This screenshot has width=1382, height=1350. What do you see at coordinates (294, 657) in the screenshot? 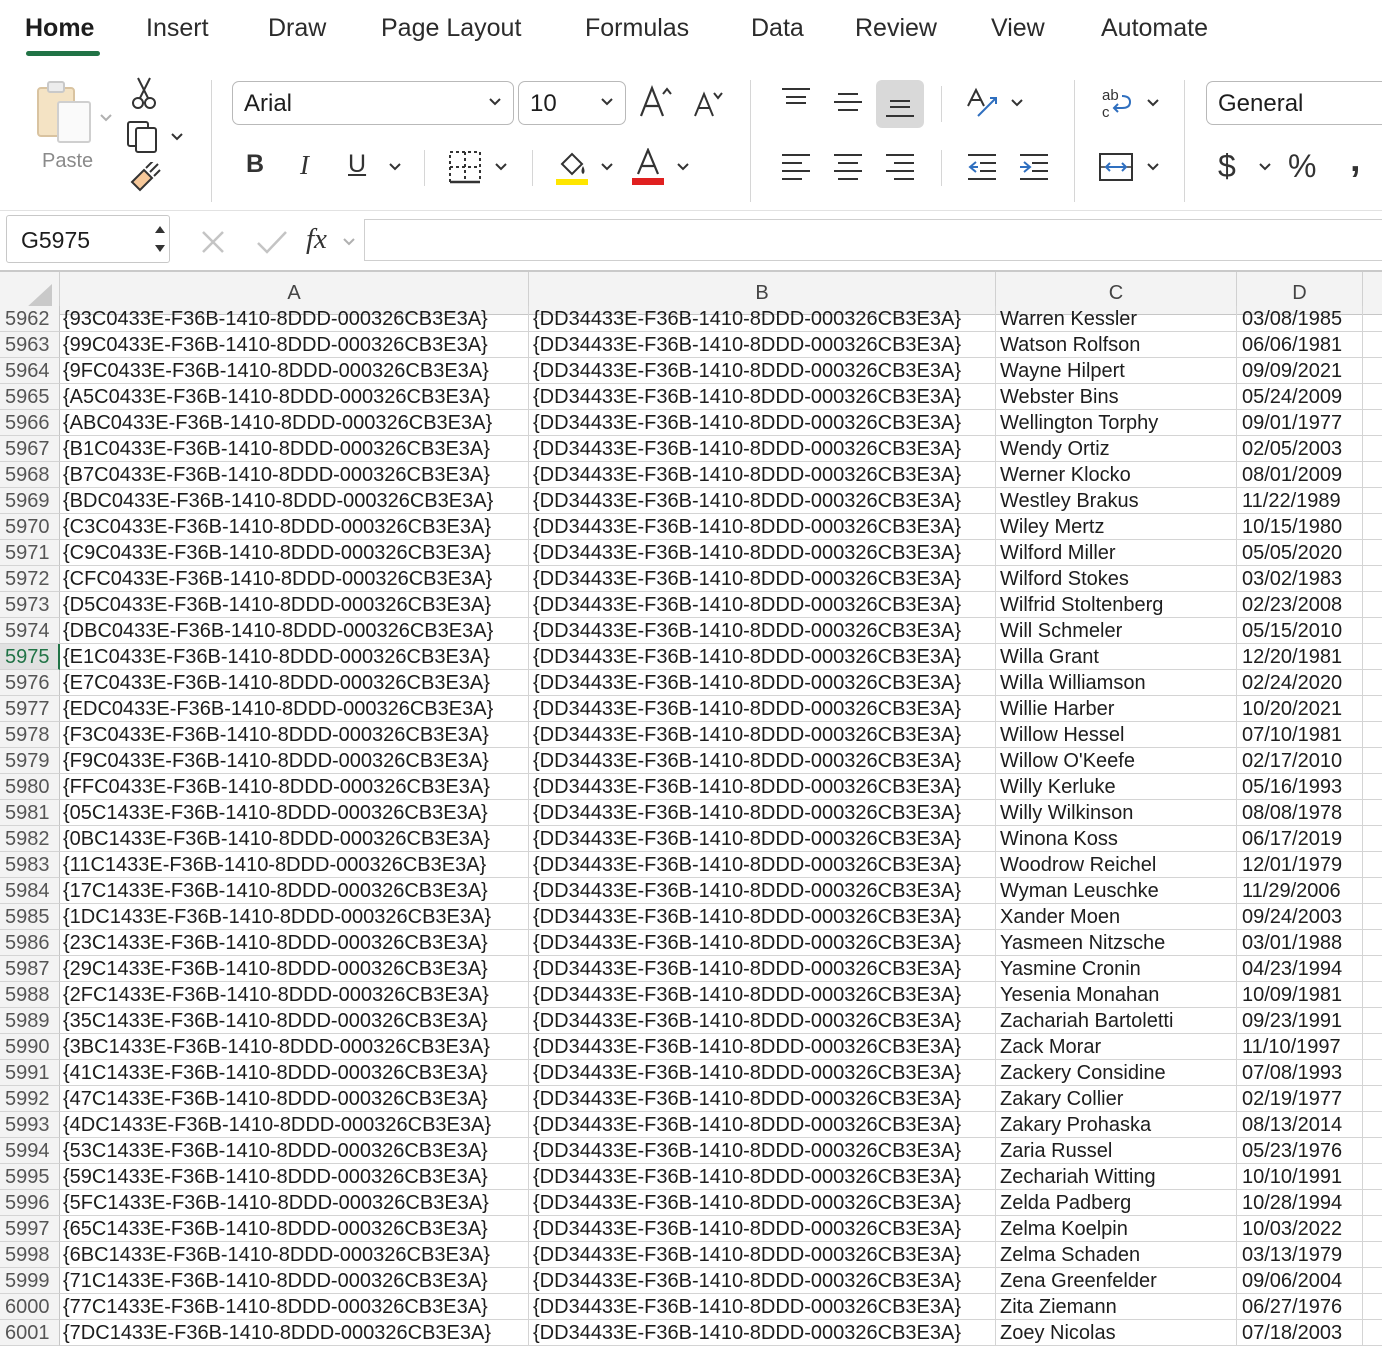
I see `cell-a: {E1C0433E-F36B-1410-8DDD-000326CB3E3A}` at bounding box center [294, 657].